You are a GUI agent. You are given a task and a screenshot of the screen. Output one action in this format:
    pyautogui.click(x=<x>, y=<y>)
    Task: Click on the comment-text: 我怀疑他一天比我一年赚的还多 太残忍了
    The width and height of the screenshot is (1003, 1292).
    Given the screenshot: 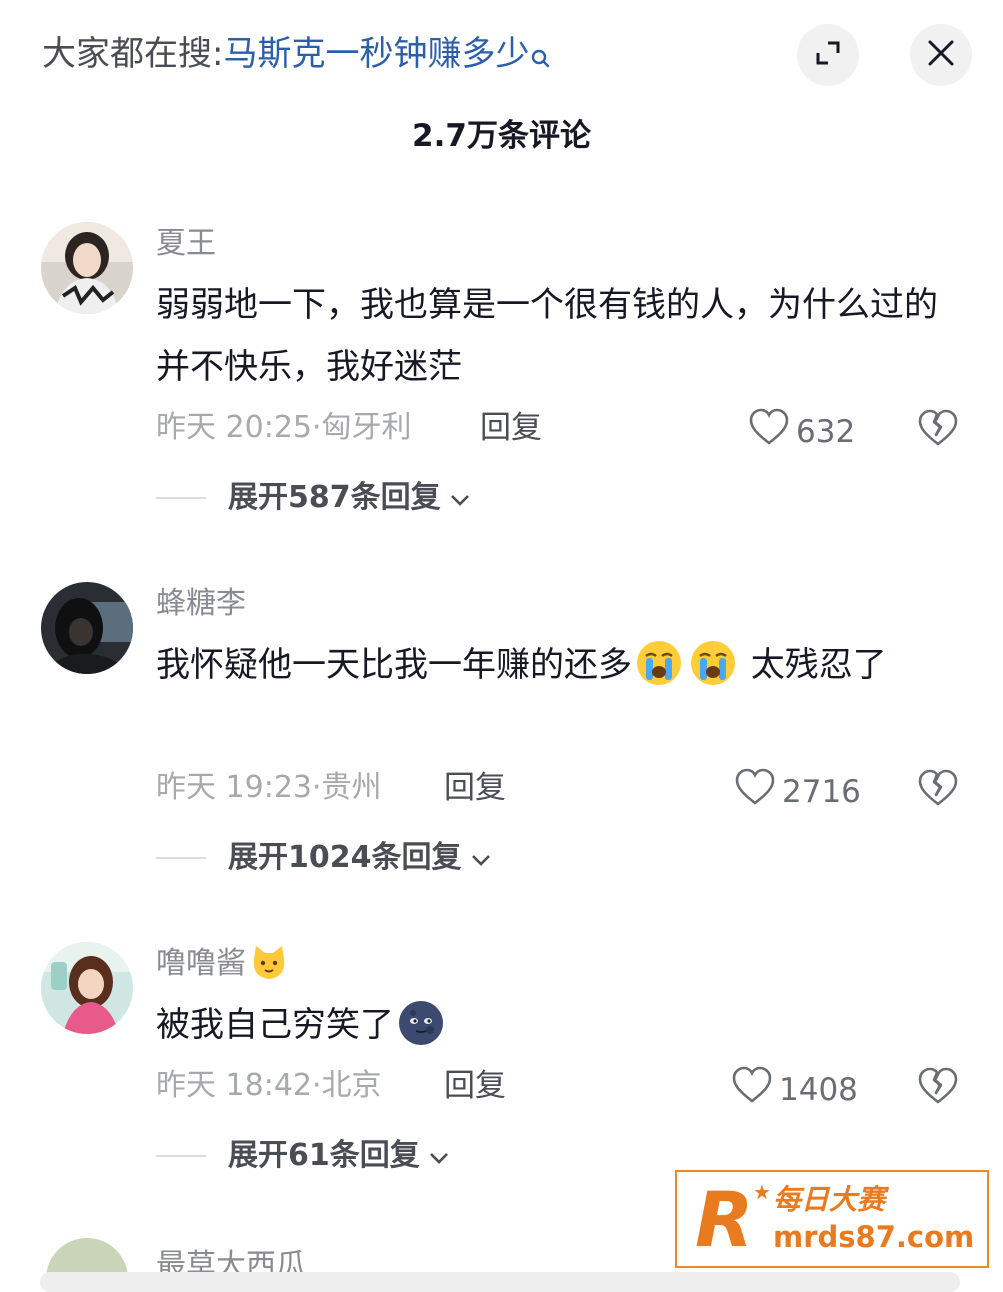 What is the action you would take?
    pyautogui.click(x=556, y=665)
    